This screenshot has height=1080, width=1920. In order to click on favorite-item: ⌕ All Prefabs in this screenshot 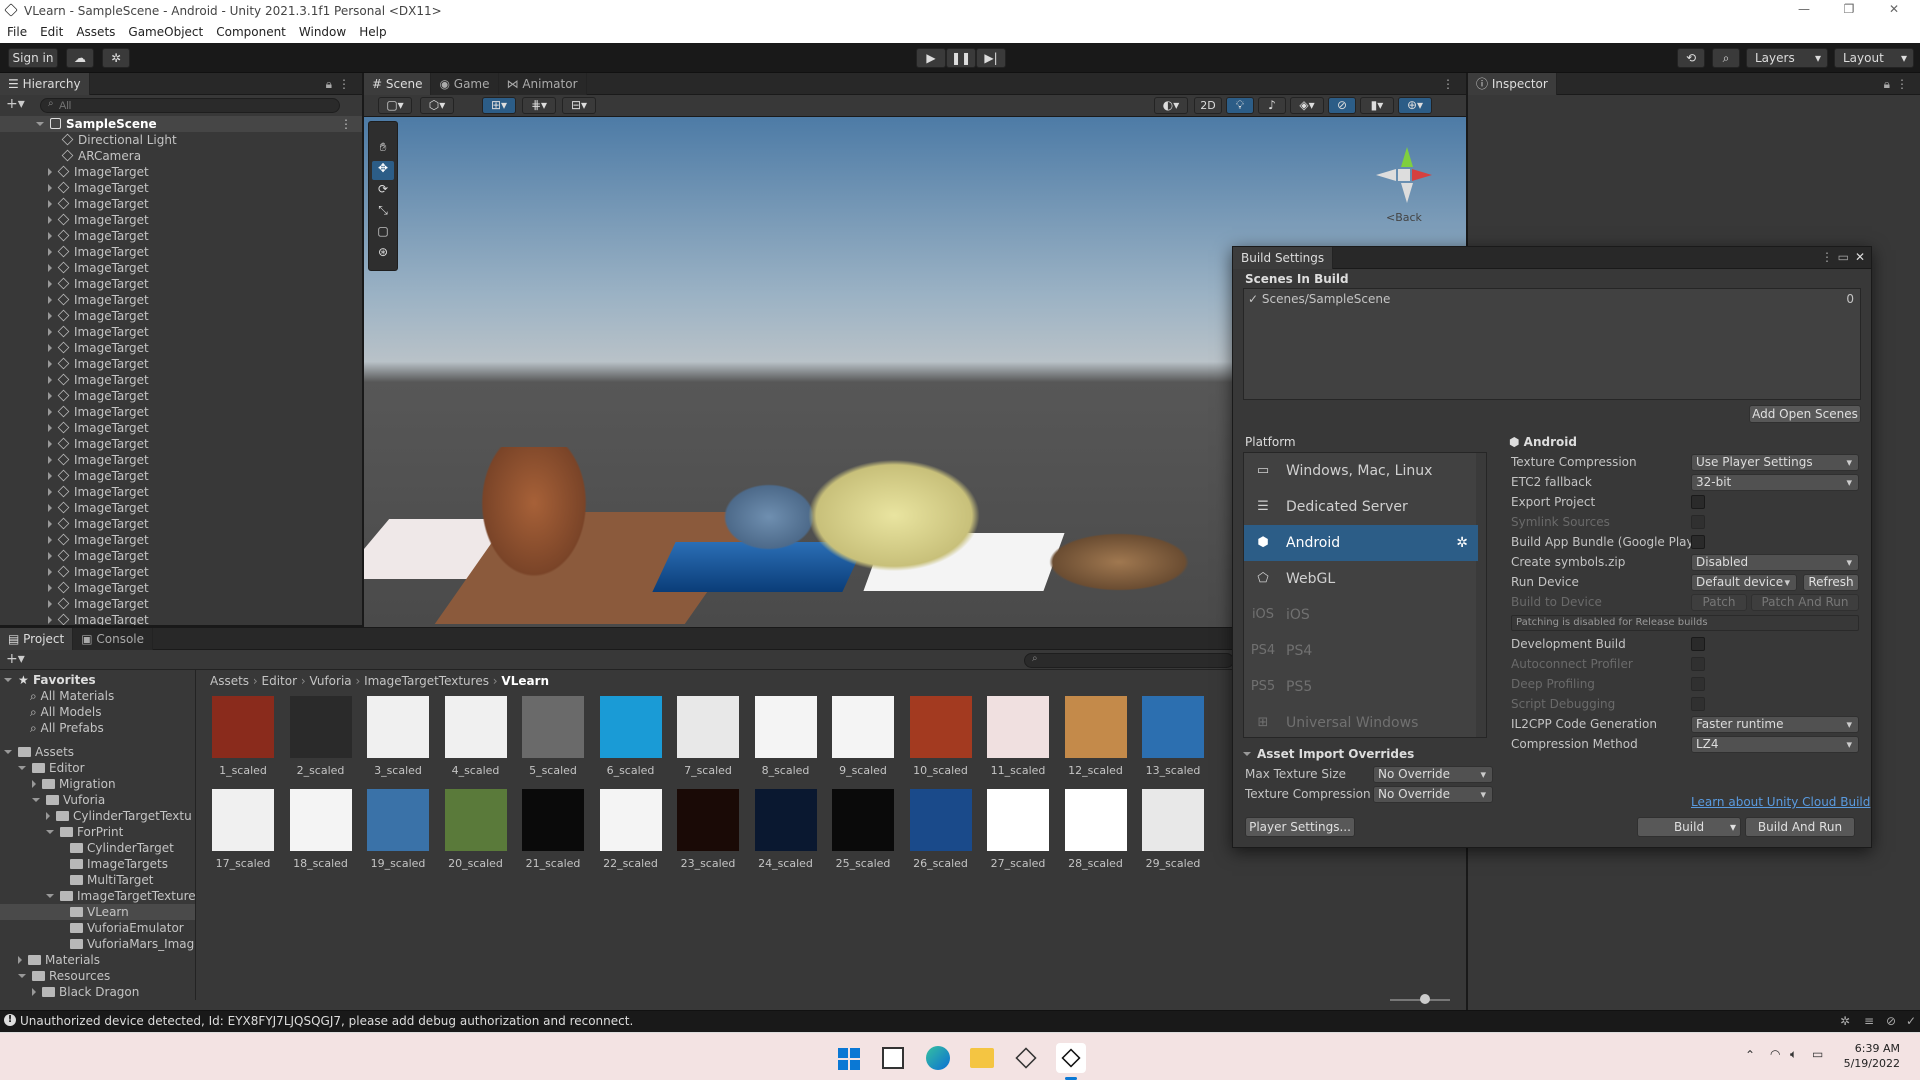, I will do `click(52, 728)`.